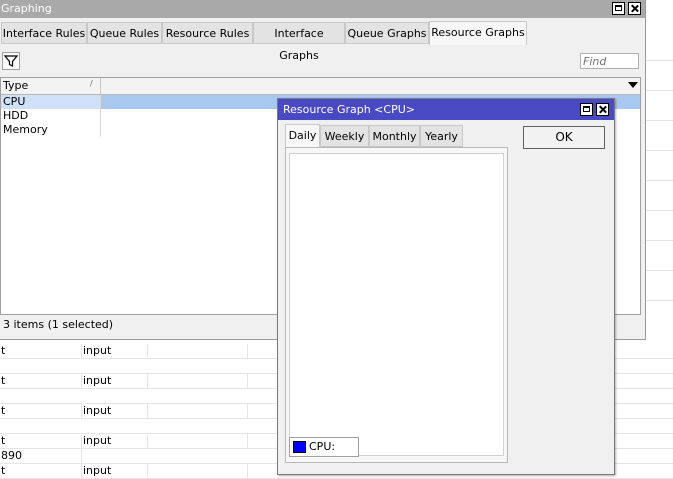 The width and height of the screenshot is (673, 479). Describe the element at coordinates (394, 136) in the screenshot. I see `tab-monthly: Monthly` at that location.